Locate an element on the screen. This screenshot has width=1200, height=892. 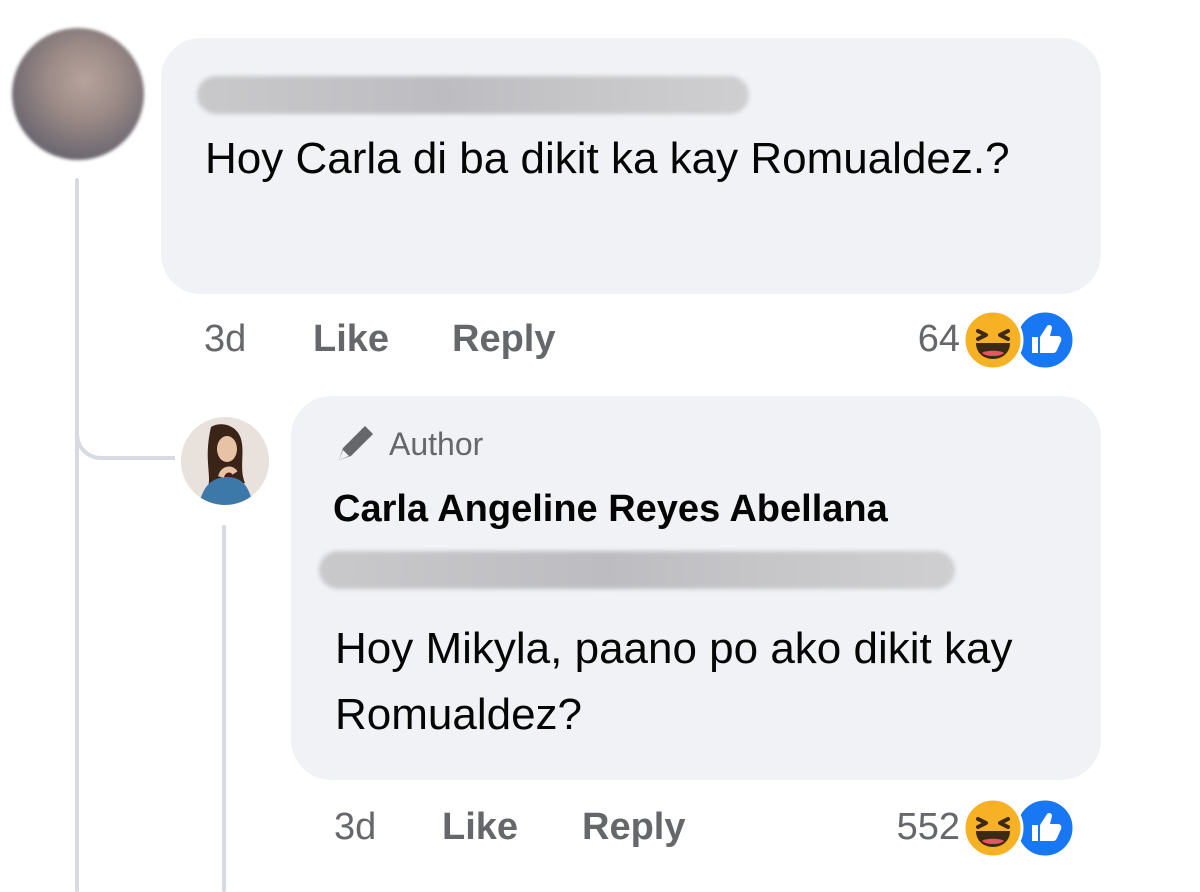
redacted-commenter-name is located at coordinates (473, 95).